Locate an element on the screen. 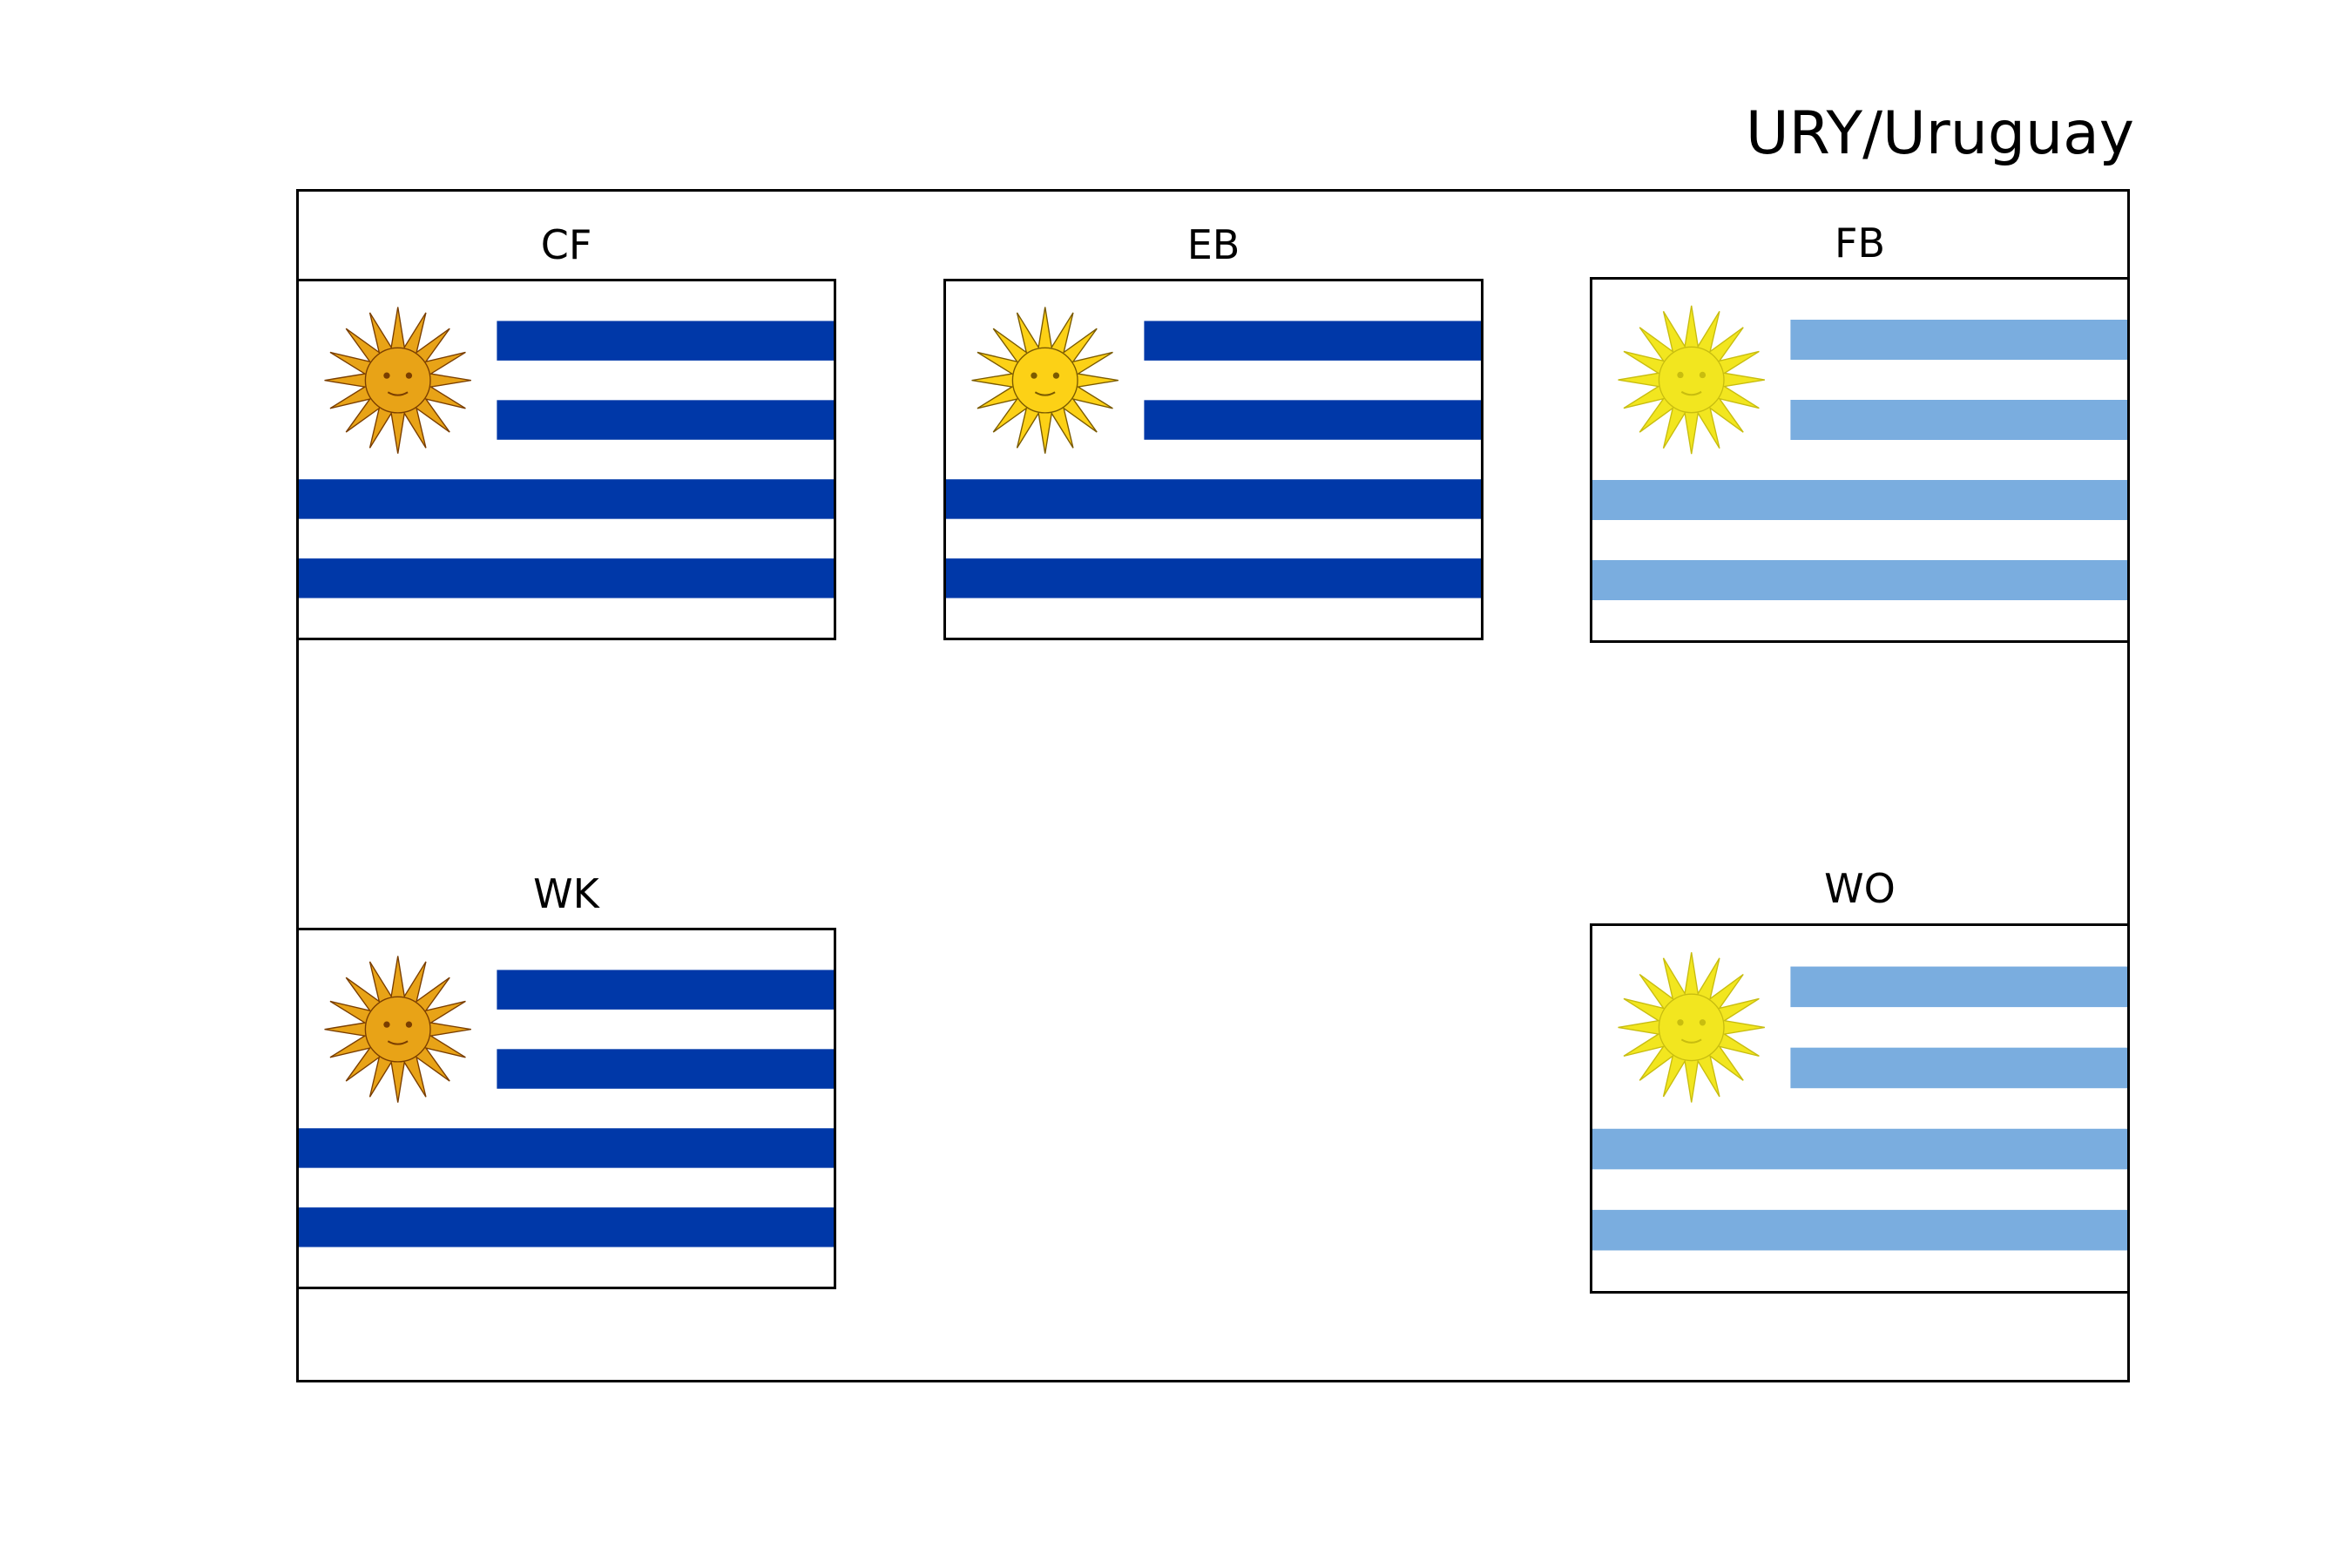  flag-label-wk: WK is located at coordinates (566, 894).